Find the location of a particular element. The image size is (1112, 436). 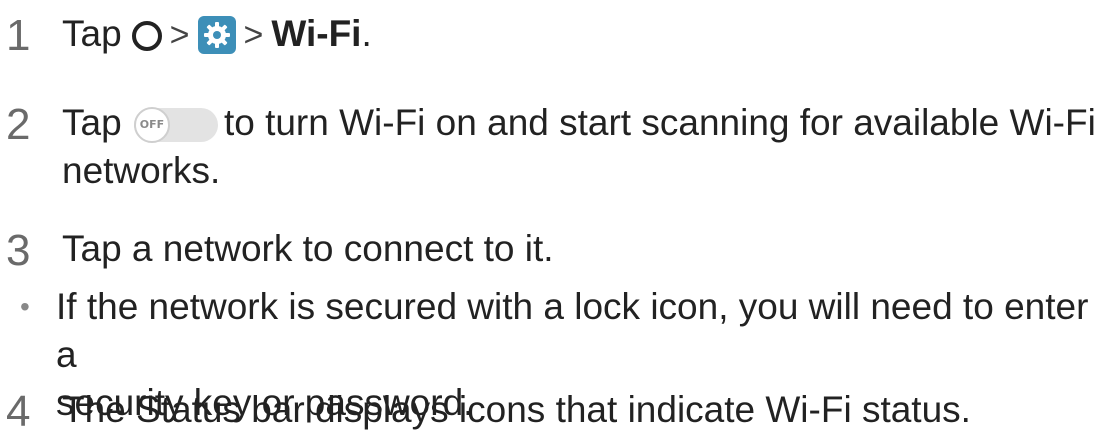

step-body-line2: networks. is located at coordinates (141, 170).